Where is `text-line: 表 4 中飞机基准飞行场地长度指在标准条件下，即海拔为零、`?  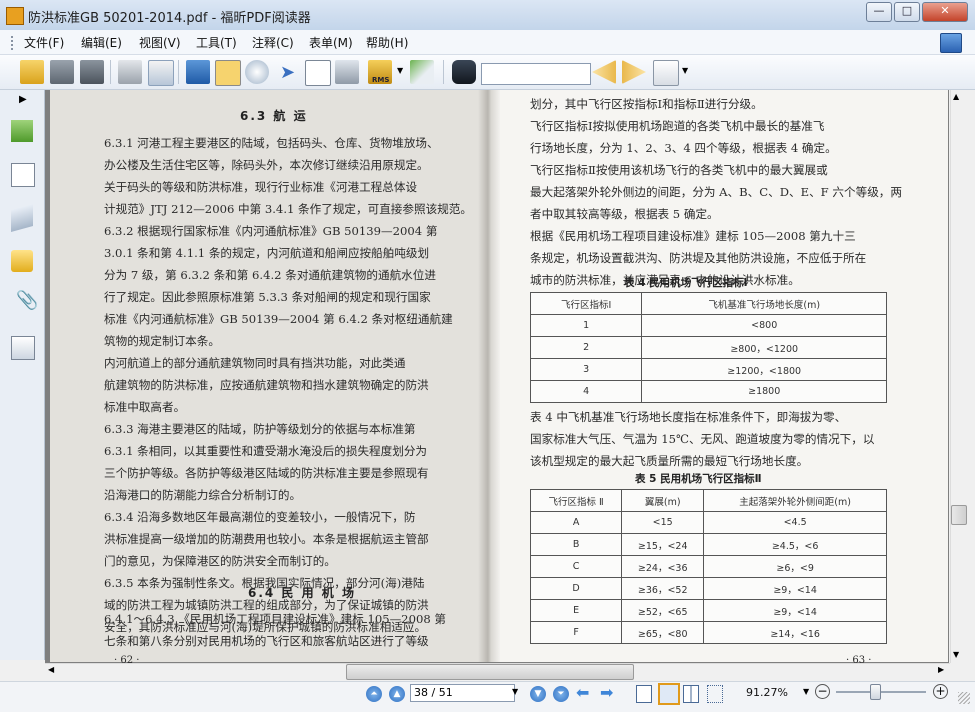
text-line: 表 4 中飞机基准飞行场地长度指在标准条件下，即海拔为零、 is located at coordinates (688, 417).